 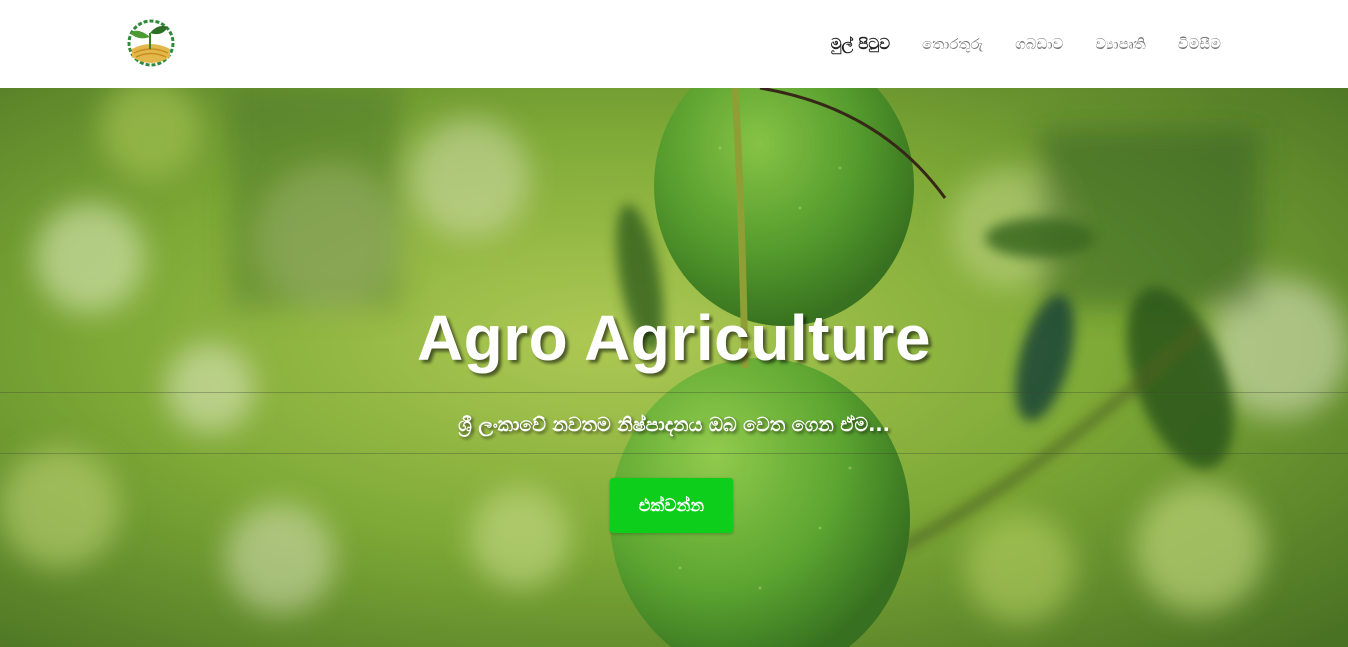 I want to click on nav-home: මුල් පිටුව, so click(x=860, y=44).